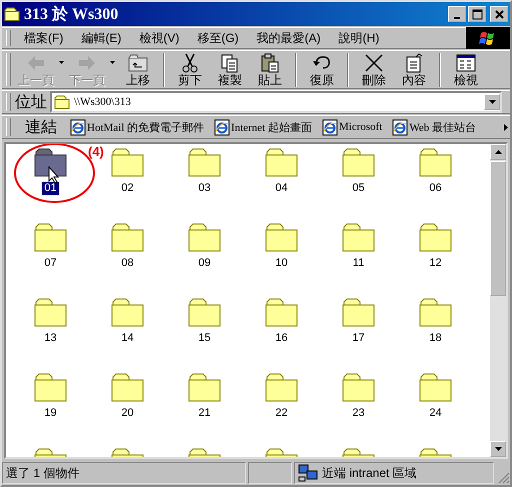 This screenshot has width=512, height=487. I want to click on grid-view-icon, so click(466, 62).